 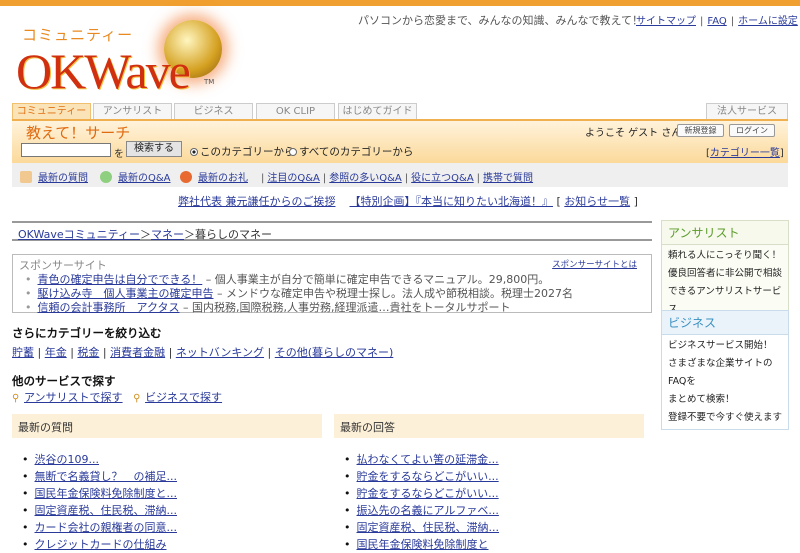 What do you see at coordinates (635, 201) in the screenshot?
I see `bracket: ]` at bounding box center [635, 201].